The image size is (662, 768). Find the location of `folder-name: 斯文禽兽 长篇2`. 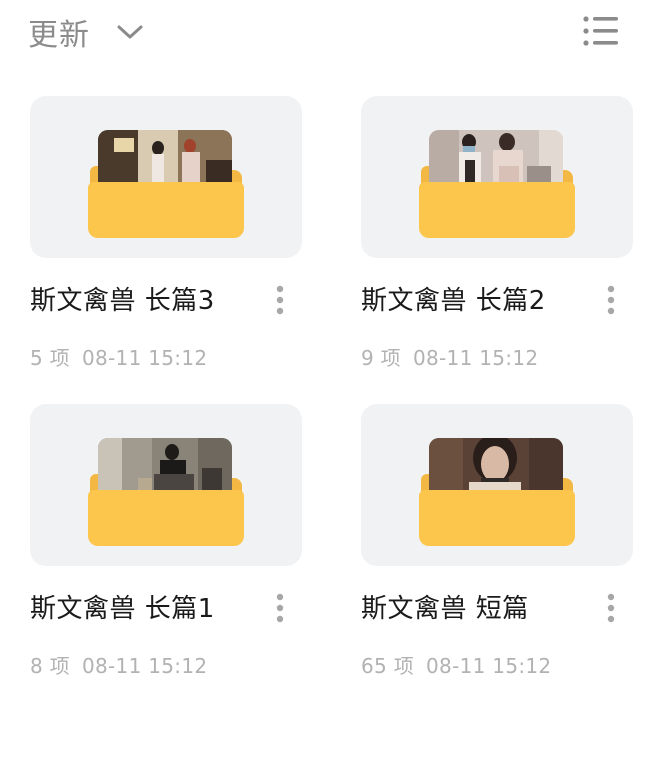

folder-name: 斯文禽兽 长篇2 is located at coordinates (453, 301).